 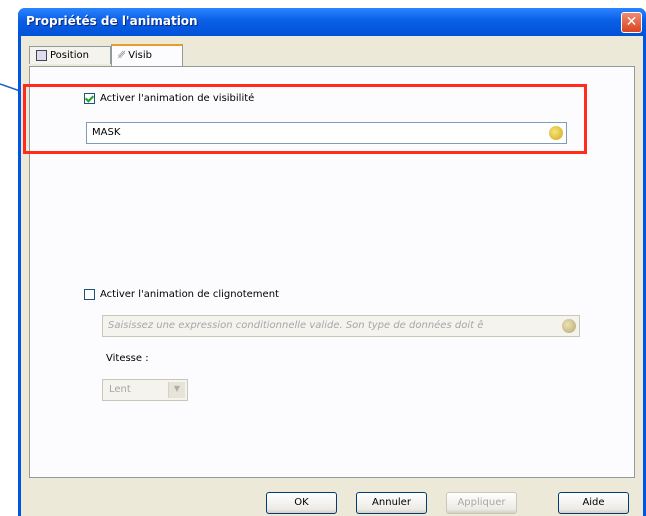 I want to click on cancel-button: Annuler, so click(x=391, y=503).